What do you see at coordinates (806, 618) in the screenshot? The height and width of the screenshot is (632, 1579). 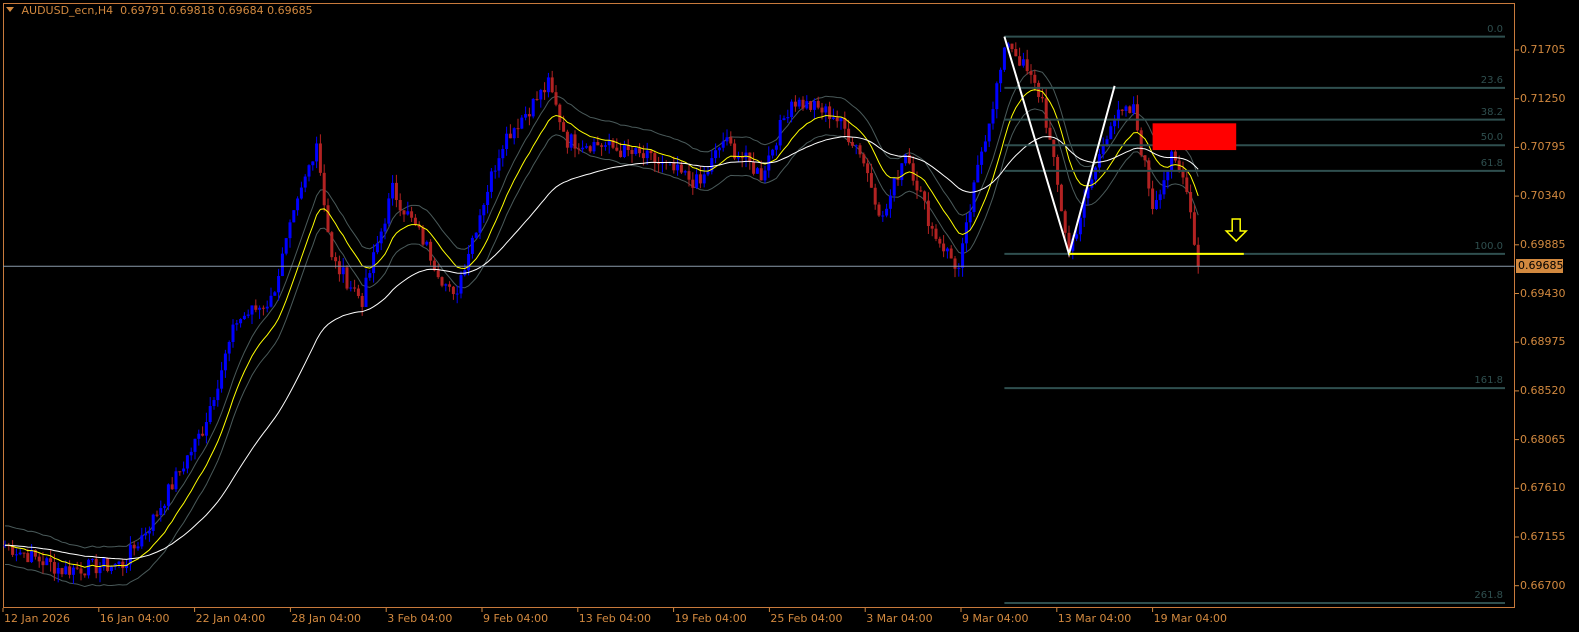 I see `time-axis-label: 25 Feb 04:00` at bounding box center [806, 618].